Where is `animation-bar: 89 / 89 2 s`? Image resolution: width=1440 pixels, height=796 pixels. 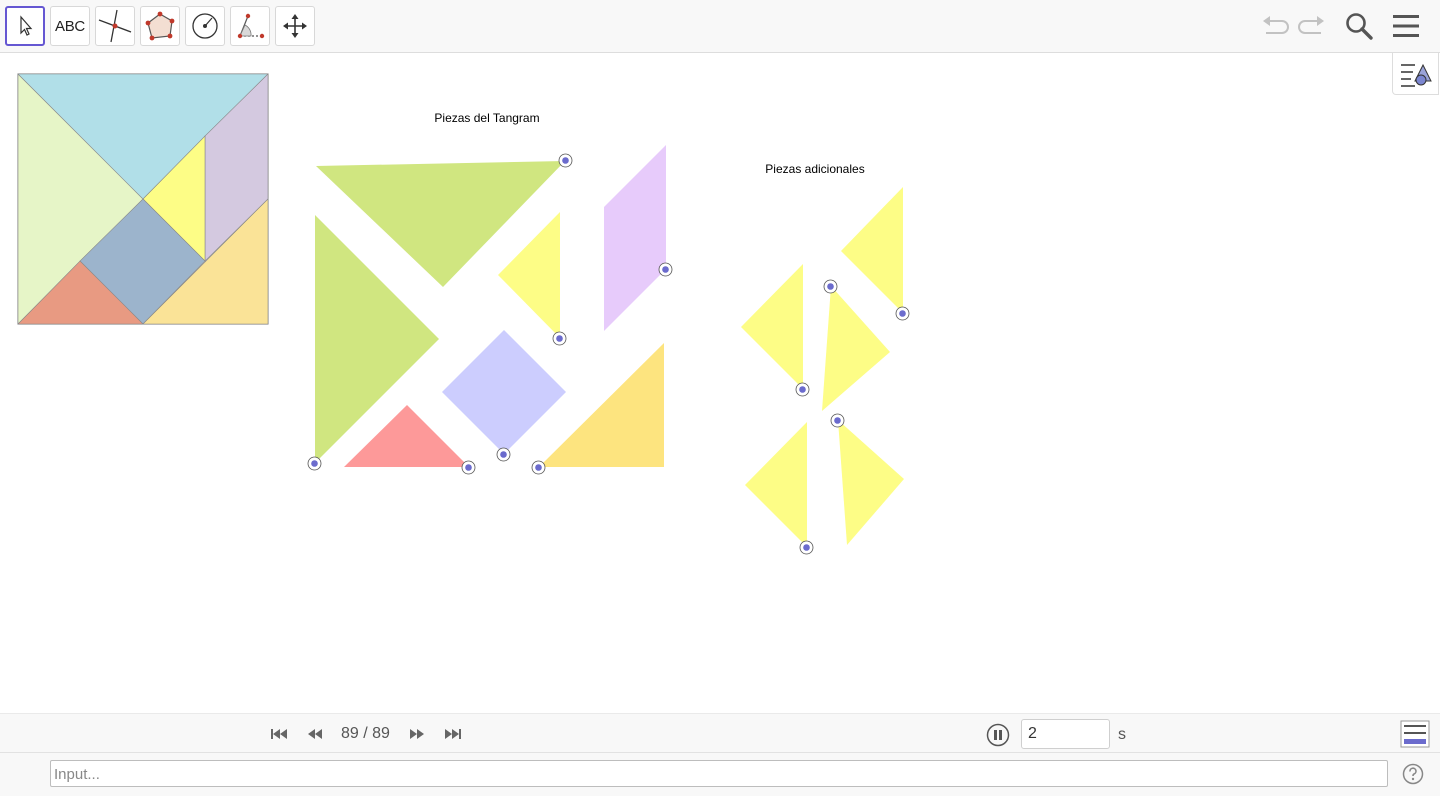 animation-bar: 89 / 89 2 s is located at coordinates (720, 733).